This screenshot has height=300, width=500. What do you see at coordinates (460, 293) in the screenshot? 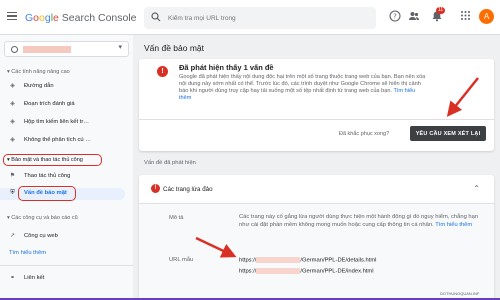
I see `watermark: DOTHUNGQUAN.INF` at bounding box center [460, 293].